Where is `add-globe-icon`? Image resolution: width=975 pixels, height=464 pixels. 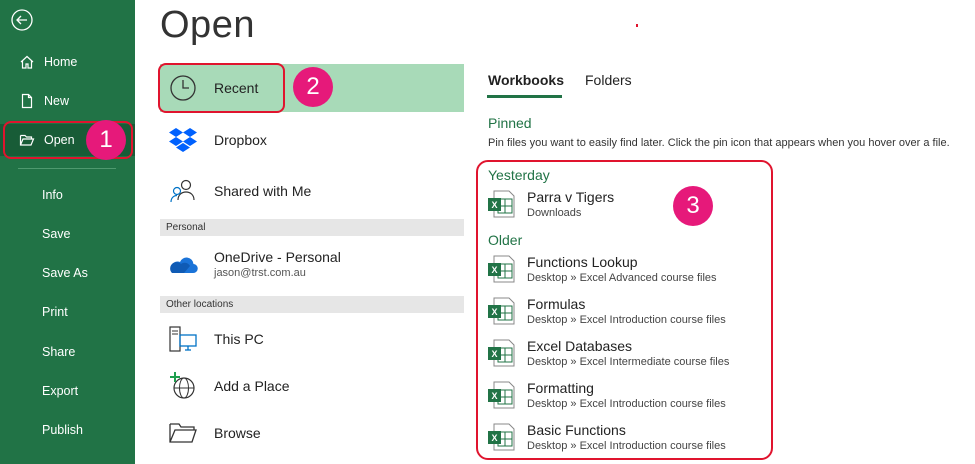
add-globe-icon is located at coordinates (183, 386).